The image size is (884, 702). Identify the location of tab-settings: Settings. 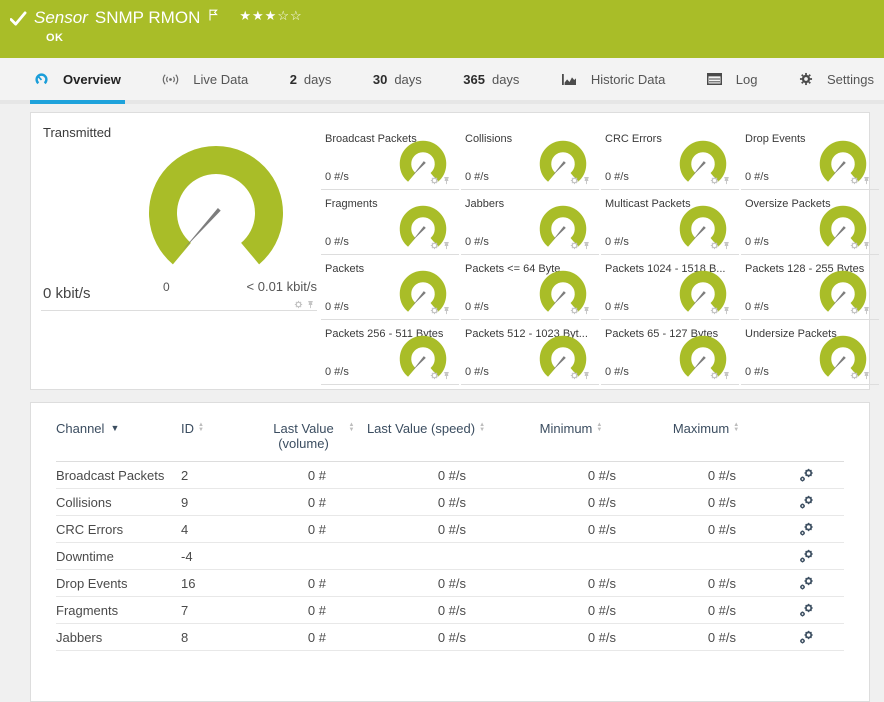
(836, 79).